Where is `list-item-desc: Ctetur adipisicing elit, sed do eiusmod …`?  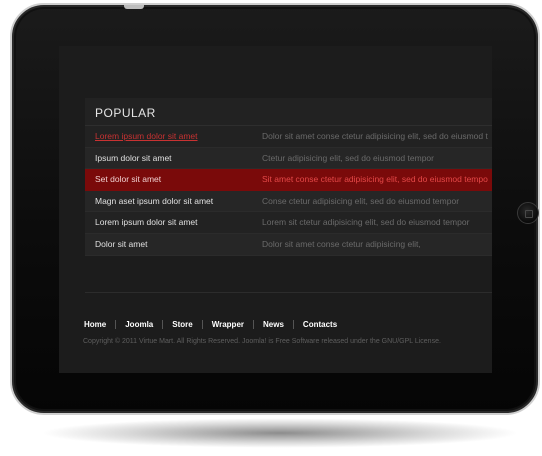 list-item-desc: Ctetur adipisicing elit, sed do eiusmod … is located at coordinates (348, 157).